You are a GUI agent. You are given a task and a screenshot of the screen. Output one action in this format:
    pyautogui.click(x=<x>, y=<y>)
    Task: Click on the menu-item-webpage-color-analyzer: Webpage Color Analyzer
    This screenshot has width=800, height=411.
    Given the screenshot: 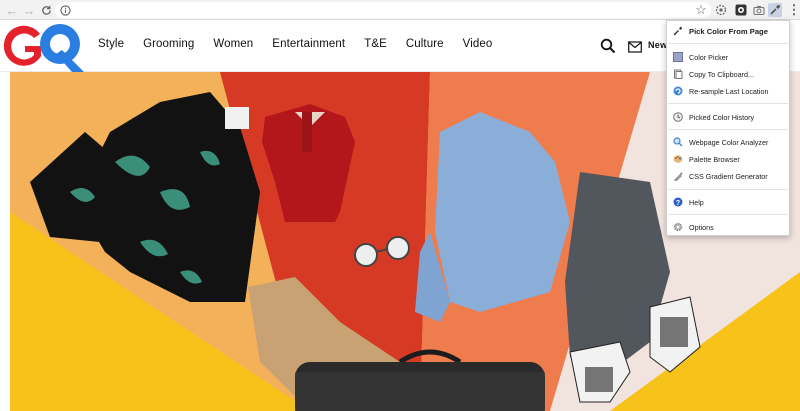 What is the action you would take?
    pyautogui.click(x=728, y=142)
    